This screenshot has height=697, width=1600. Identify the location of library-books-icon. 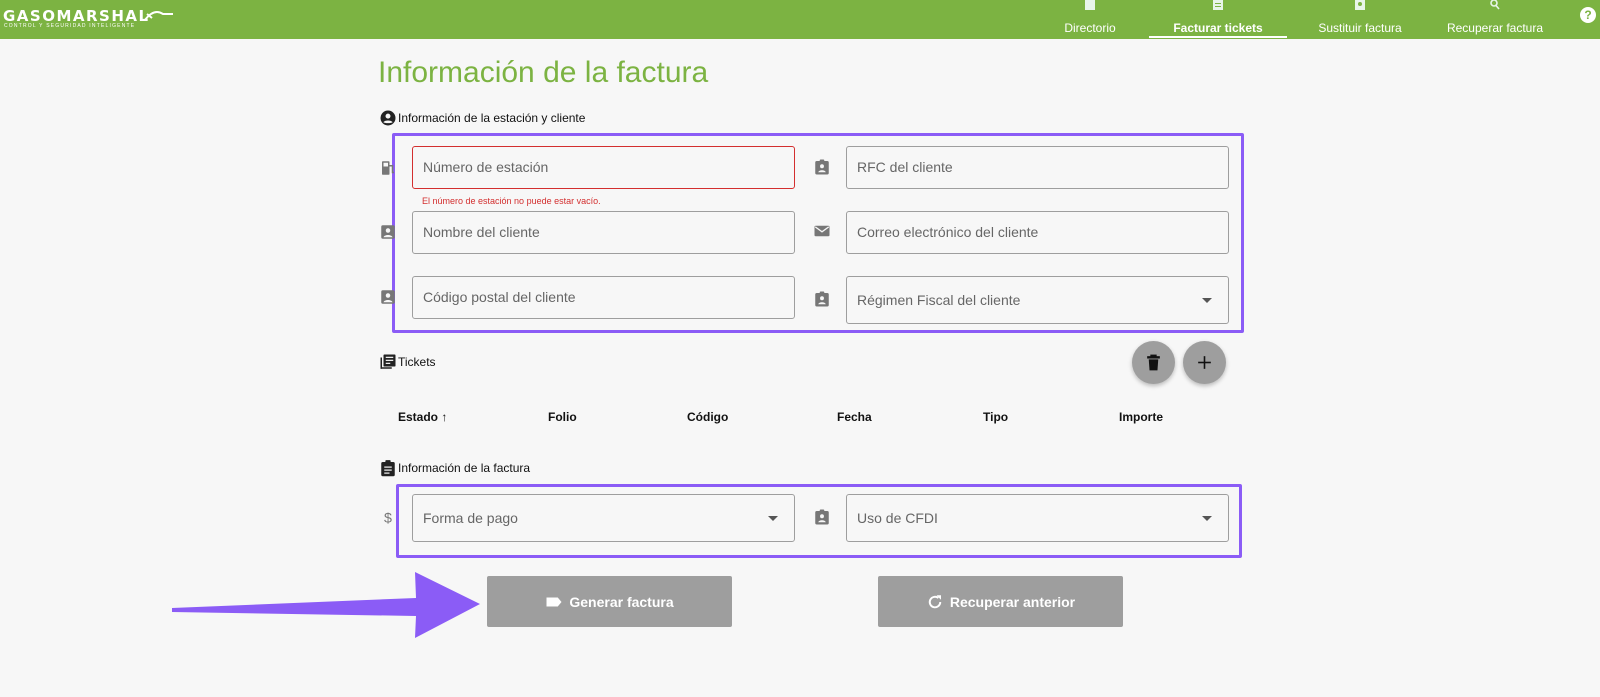
(388, 361).